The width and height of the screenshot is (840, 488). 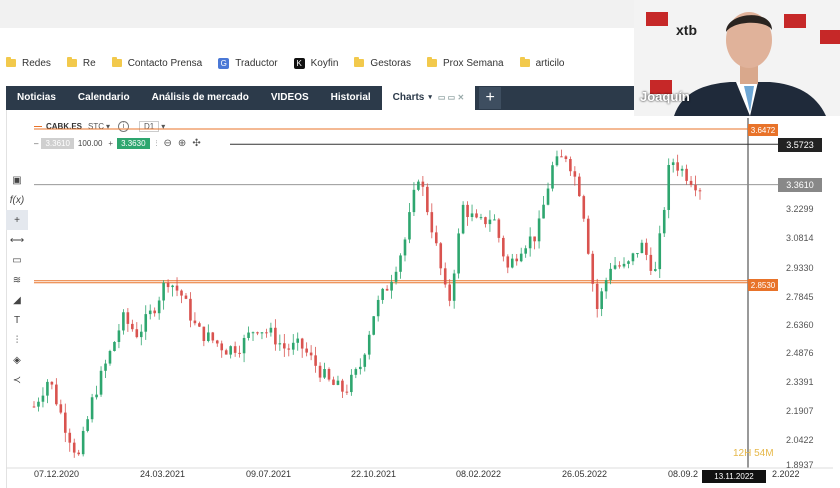 I want to click on y-tick-label: 2.0422, so click(x=800, y=440).